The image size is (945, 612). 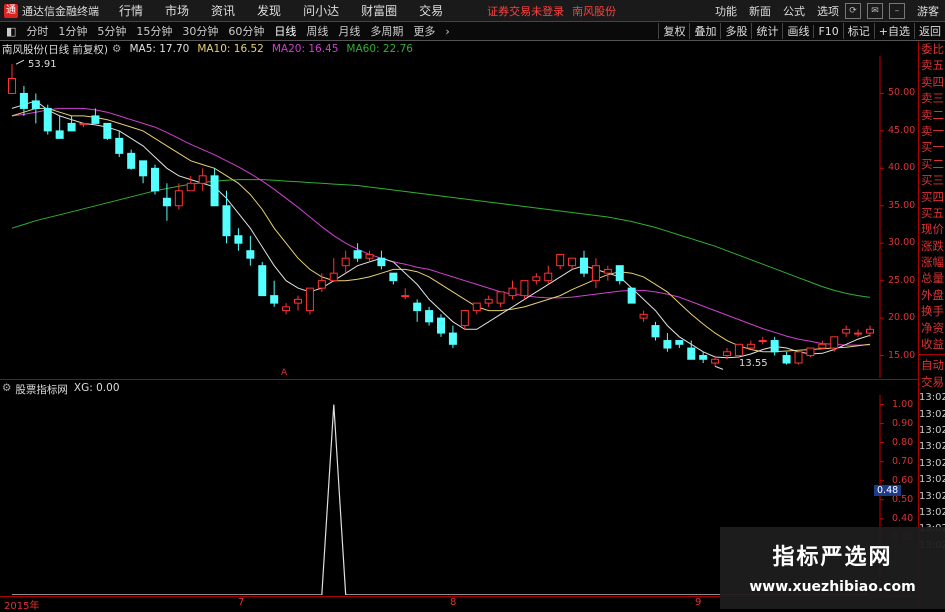 I want to click on settings-icon: ⚙, so click(x=116, y=49).